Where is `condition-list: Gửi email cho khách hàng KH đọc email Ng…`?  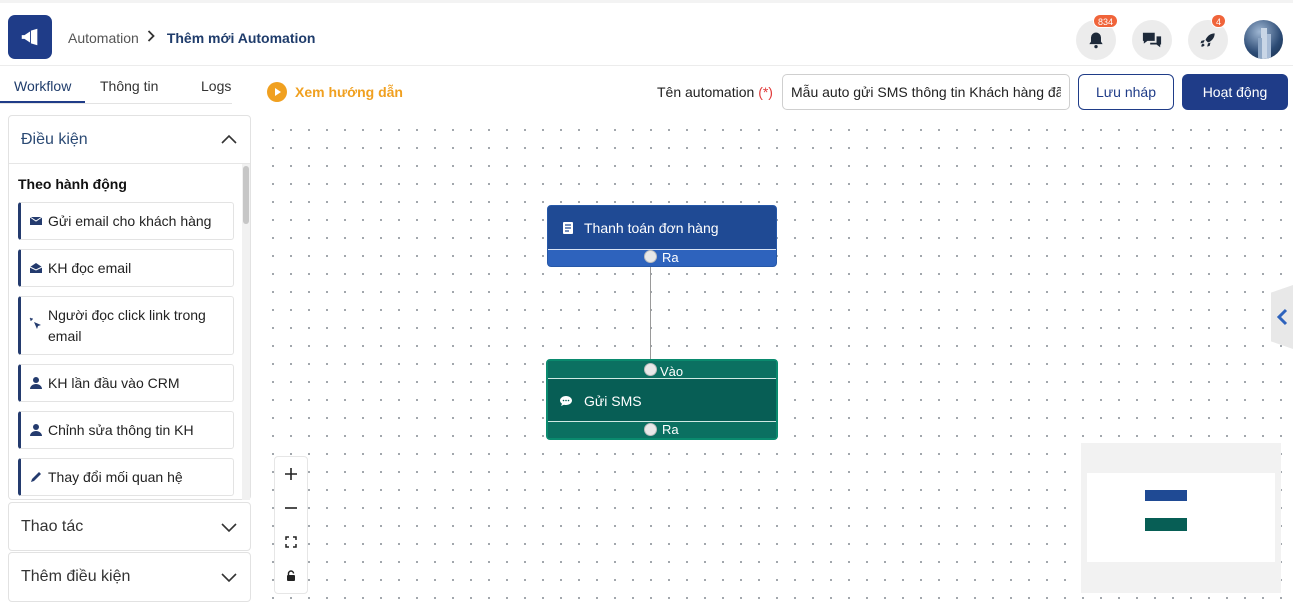 condition-list: Gửi email cho khách hàng KH đọc email Ng… is located at coordinates (126, 350).